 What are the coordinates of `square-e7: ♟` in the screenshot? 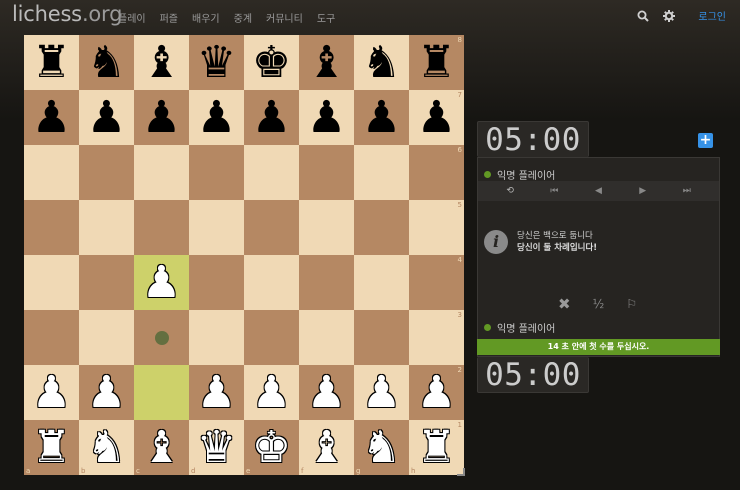 It's located at (271, 117).